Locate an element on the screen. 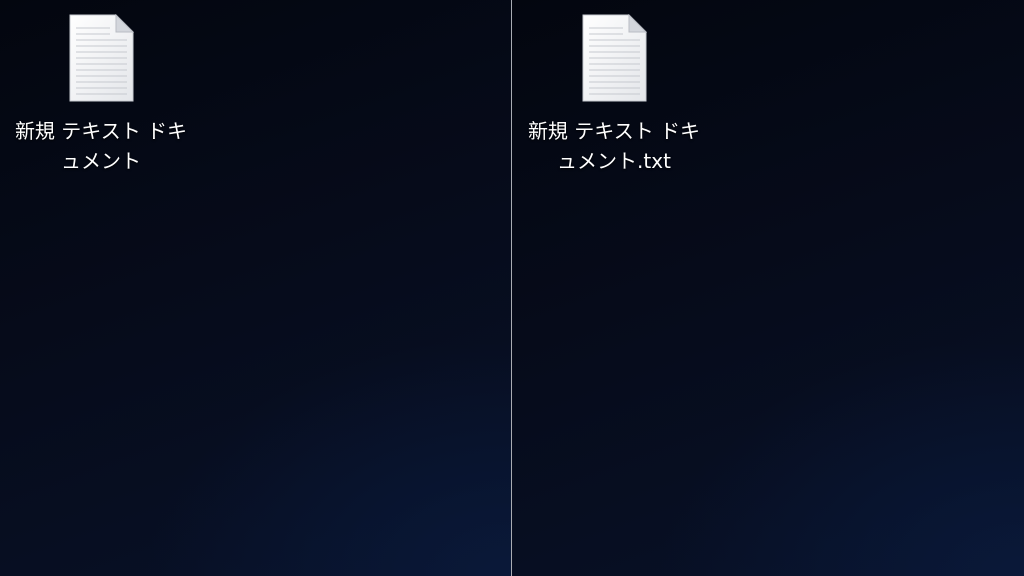 The image size is (1024, 576). text-document-icon is located at coordinates (614, 58).